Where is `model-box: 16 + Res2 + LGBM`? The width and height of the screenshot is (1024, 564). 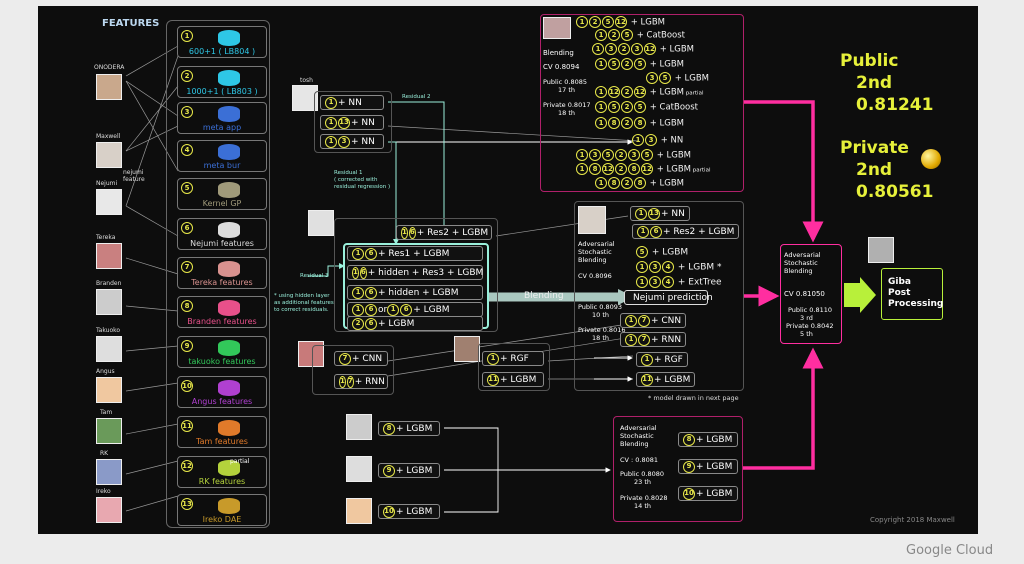 model-box: 16 + Res2 + LGBM is located at coordinates (444, 232).